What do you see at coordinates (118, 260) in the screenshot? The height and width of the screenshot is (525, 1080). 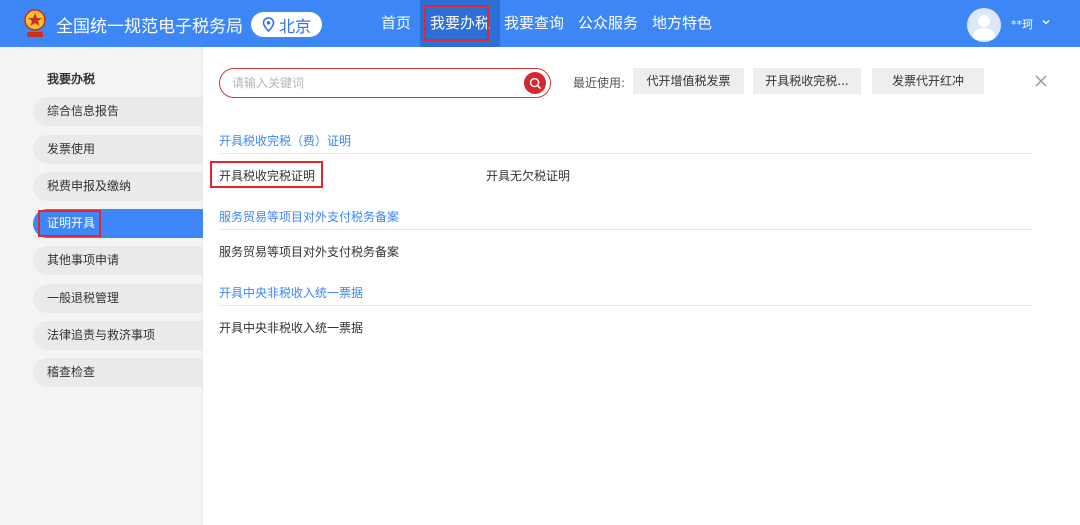 I see `sidebar-item-other-apply: 其他事项申请` at bounding box center [118, 260].